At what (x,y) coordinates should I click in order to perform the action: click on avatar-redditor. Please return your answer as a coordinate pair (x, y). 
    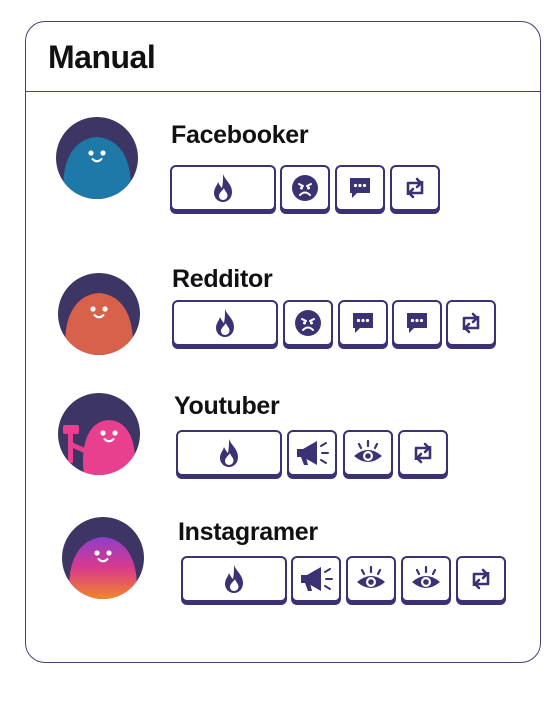
    Looking at the image, I should click on (99, 314).